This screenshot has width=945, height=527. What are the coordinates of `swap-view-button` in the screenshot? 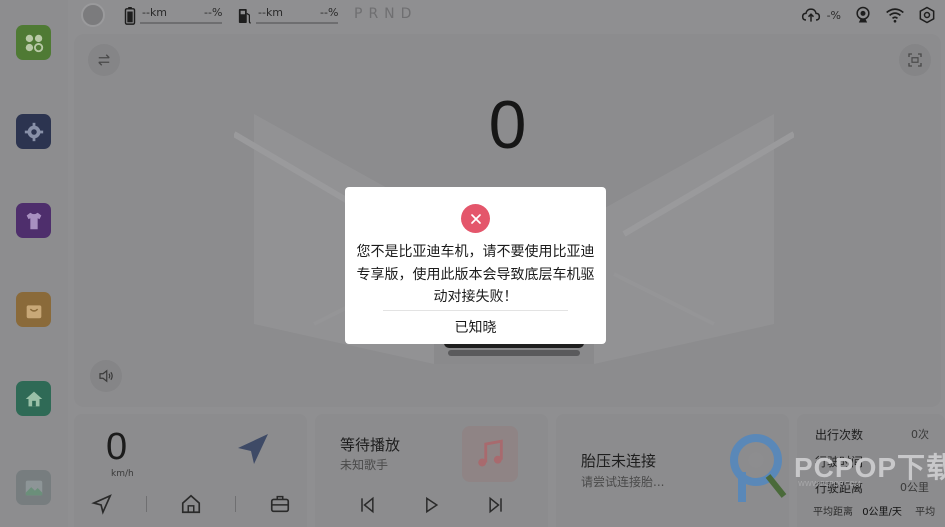 It's located at (104, 60).